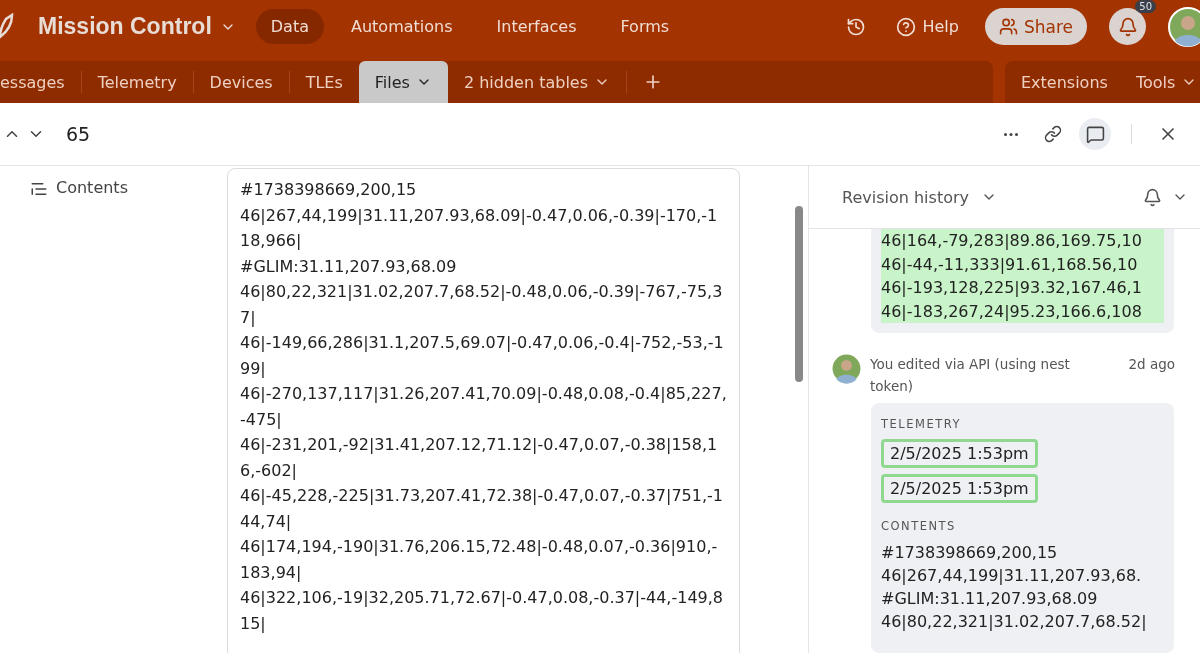 This screenshot has width=1200, height=653. What do you see at coordinates (1012, 576) in the screenshot?
I see `content-line: 46|267,44,199|31.11,207.93,68.` at bounding box center [1012, 576].